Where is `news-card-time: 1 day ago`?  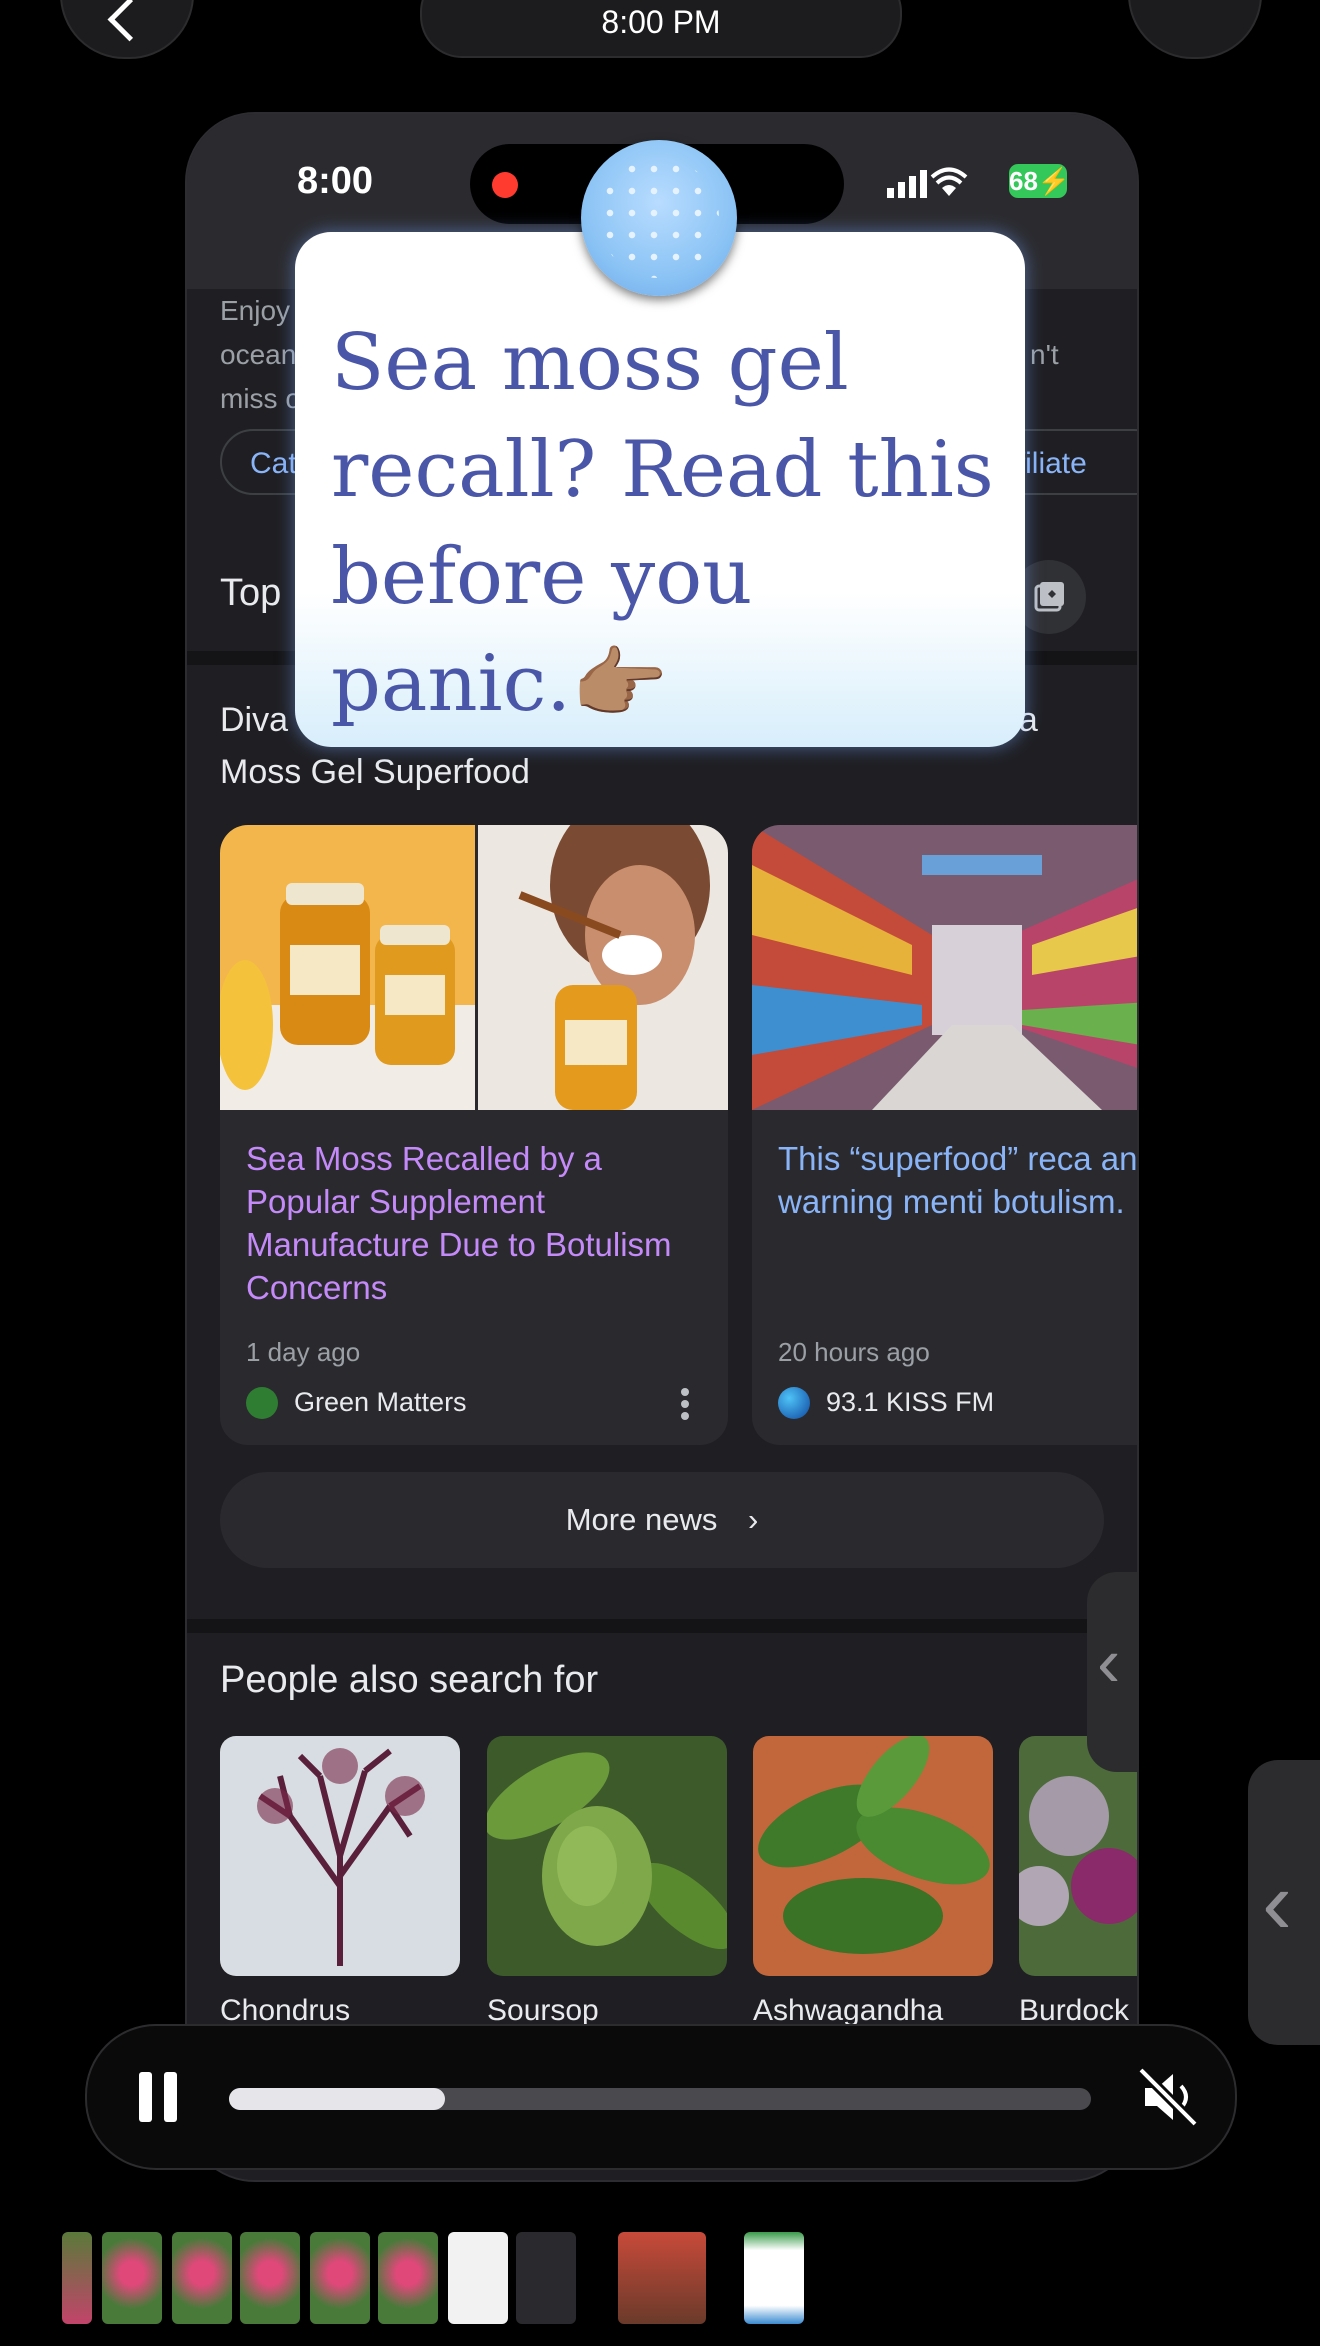
news-card-time: 1 day ago is located at coordinates (303, 1352).